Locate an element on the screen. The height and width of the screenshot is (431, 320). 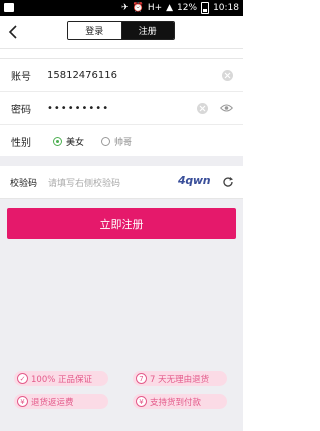
clock: 10:18 is located at coordinates (226, 8).